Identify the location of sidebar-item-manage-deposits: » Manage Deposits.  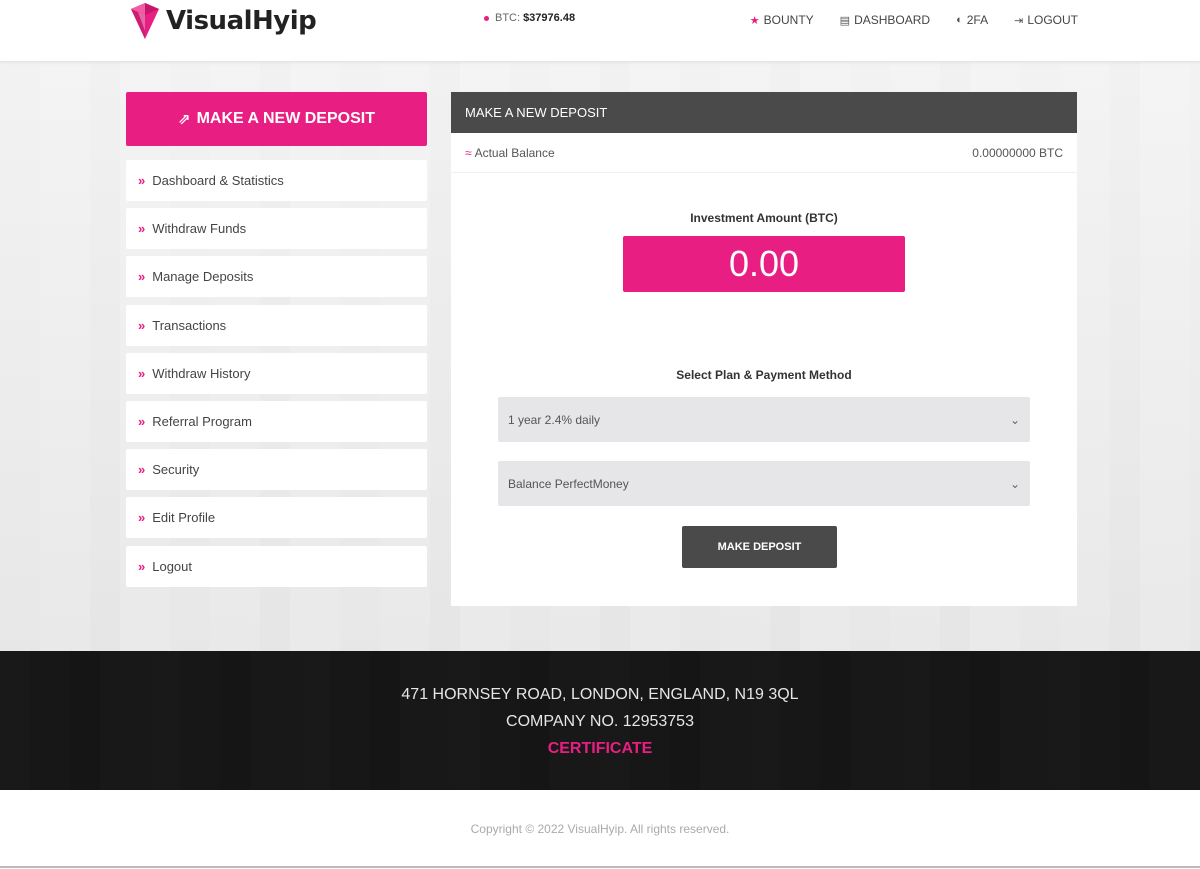
(276, 277).